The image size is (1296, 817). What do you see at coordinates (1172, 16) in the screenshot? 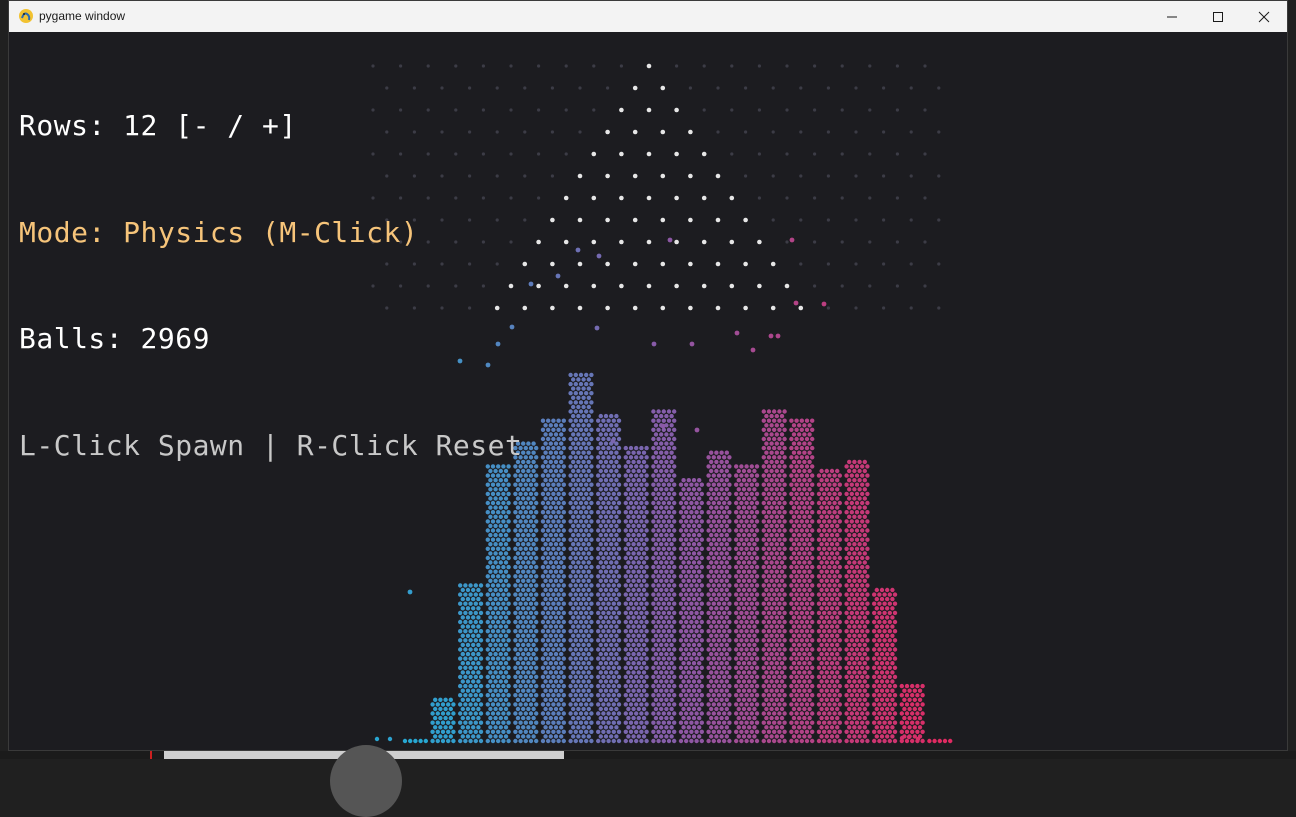
I see `minimize-button` at bounding box center [1172, 16].